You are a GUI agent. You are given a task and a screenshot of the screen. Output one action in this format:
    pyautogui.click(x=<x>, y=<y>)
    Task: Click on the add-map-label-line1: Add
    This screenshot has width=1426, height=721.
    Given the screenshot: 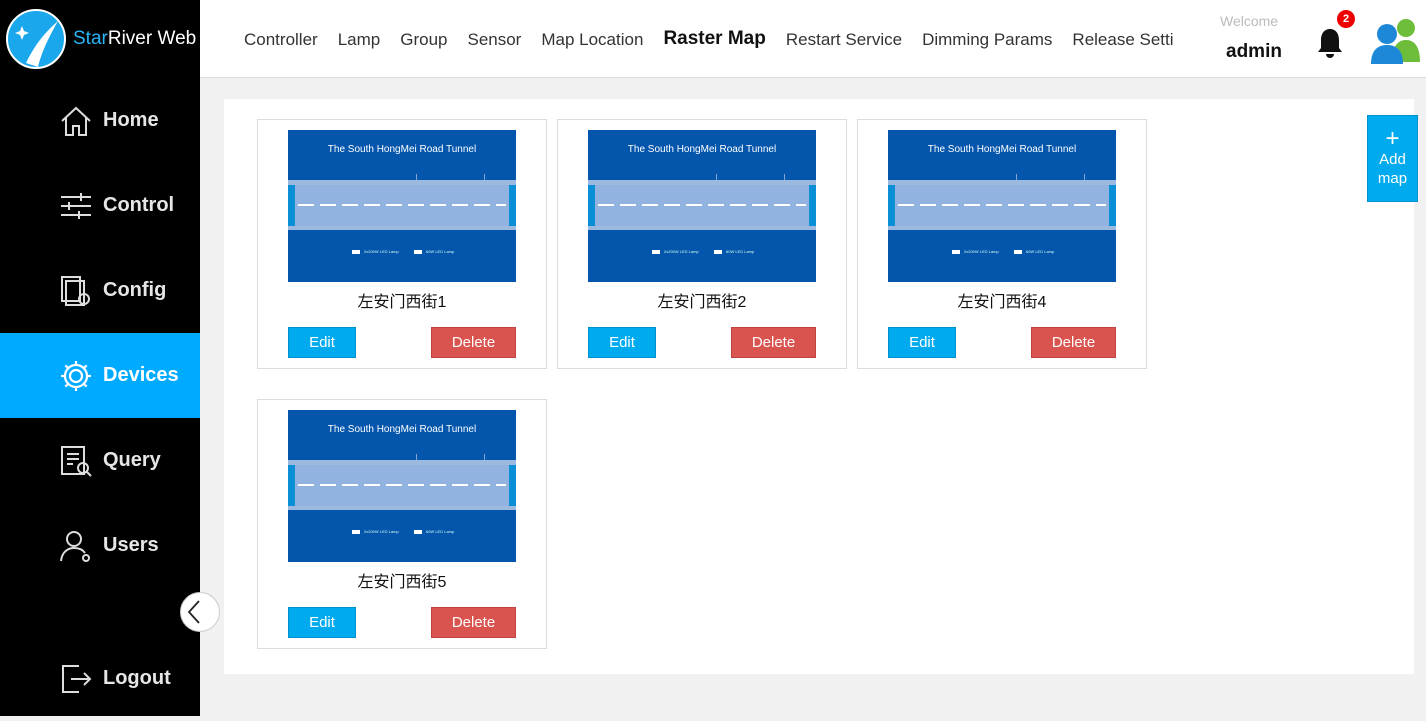 What is the action you would take?
    pyautogui.click(x=1392, y=159)
    